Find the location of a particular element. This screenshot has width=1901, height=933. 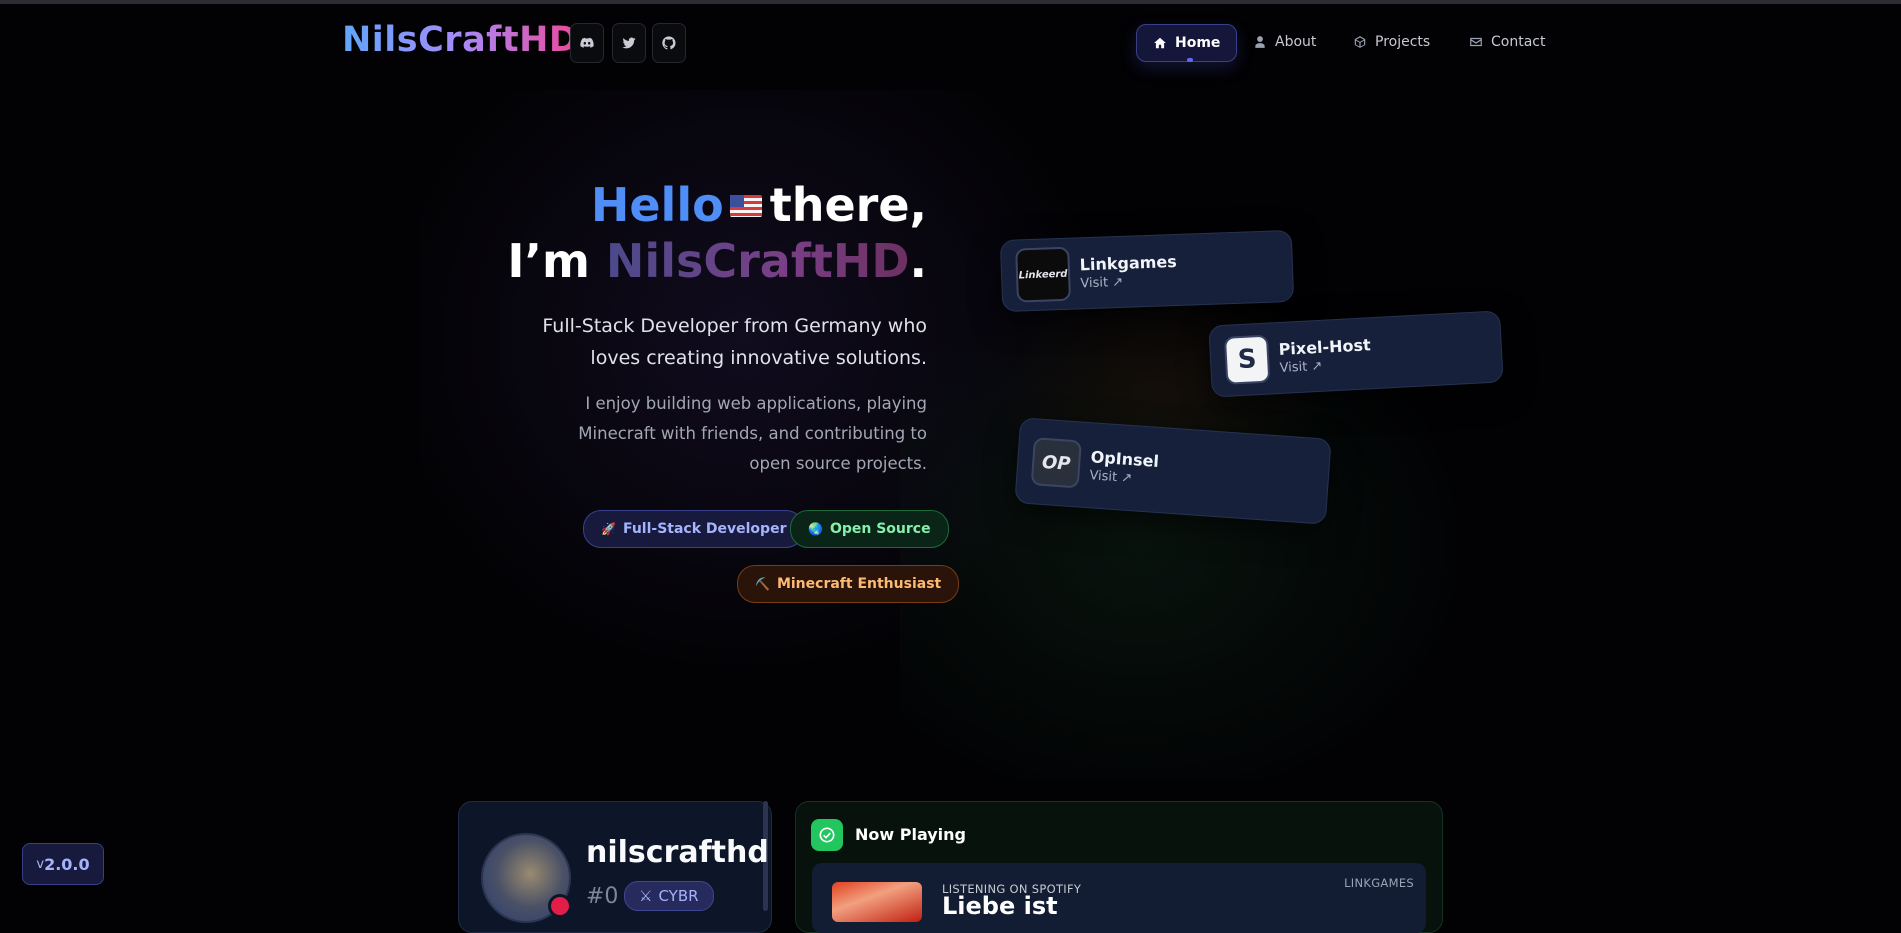

nav-about: About is located at coordinates (1284, 42).